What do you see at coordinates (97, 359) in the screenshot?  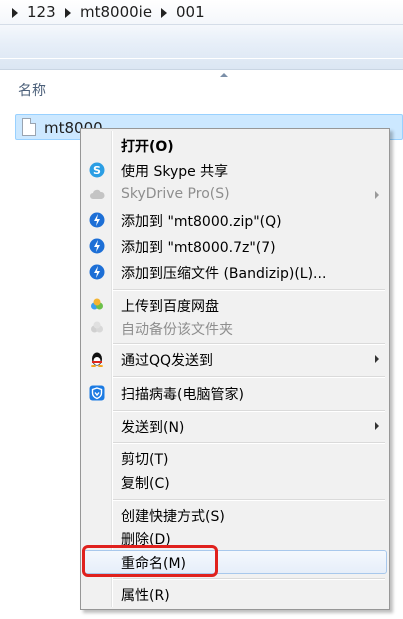 I see `qq-penguin-icon` at bounding box center [97, 359].